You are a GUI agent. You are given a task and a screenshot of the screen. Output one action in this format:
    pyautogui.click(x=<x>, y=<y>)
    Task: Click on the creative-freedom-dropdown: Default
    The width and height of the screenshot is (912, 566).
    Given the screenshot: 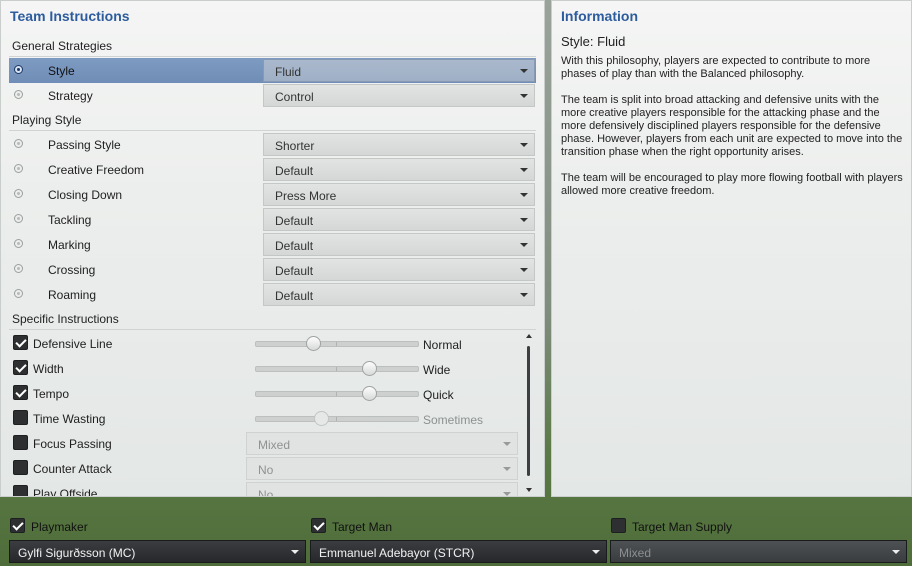 What is the action you would take?
    pyautogui.click(x=399, y=169)
    